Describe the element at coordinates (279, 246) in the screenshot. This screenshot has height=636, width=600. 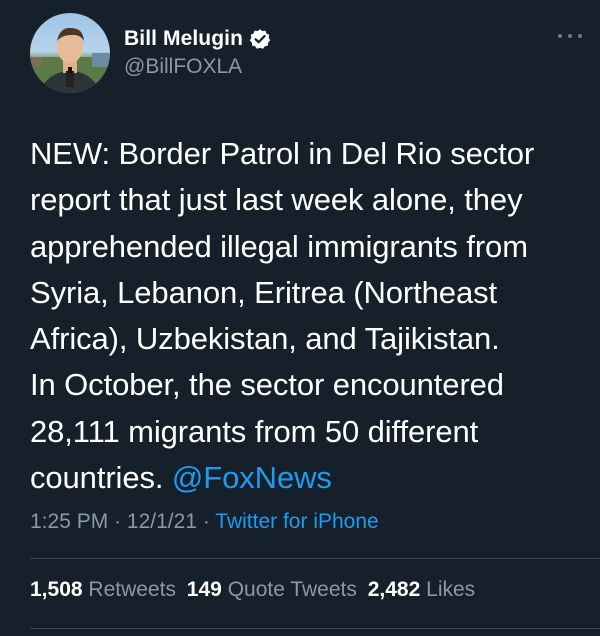
I see `tweet-line: apprehended illegal immigrants from` at that location.